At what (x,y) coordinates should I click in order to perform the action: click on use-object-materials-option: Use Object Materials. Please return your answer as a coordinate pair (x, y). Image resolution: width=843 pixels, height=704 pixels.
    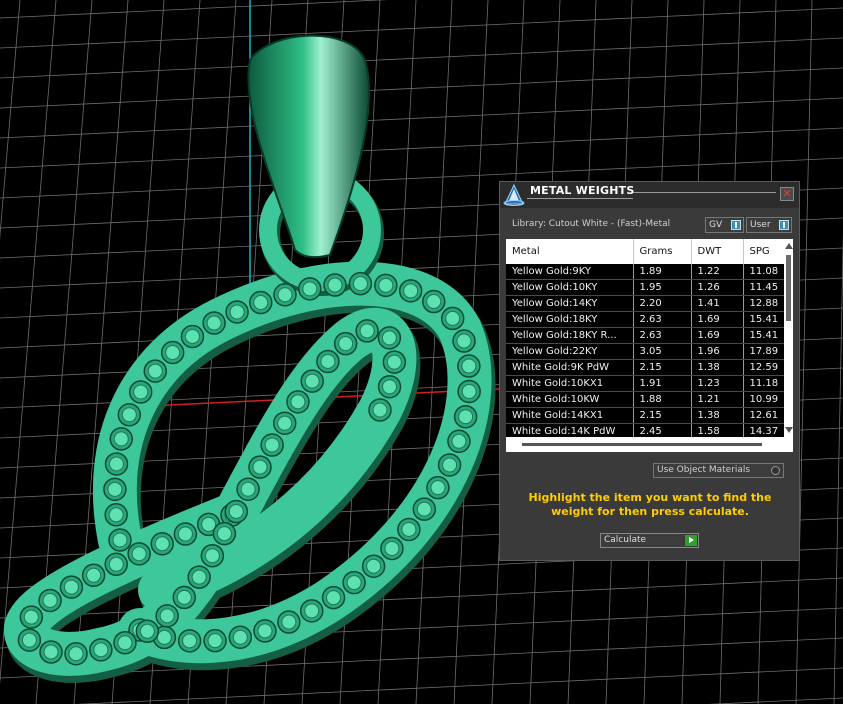
    Looking at the image, I should click on (718, 470).